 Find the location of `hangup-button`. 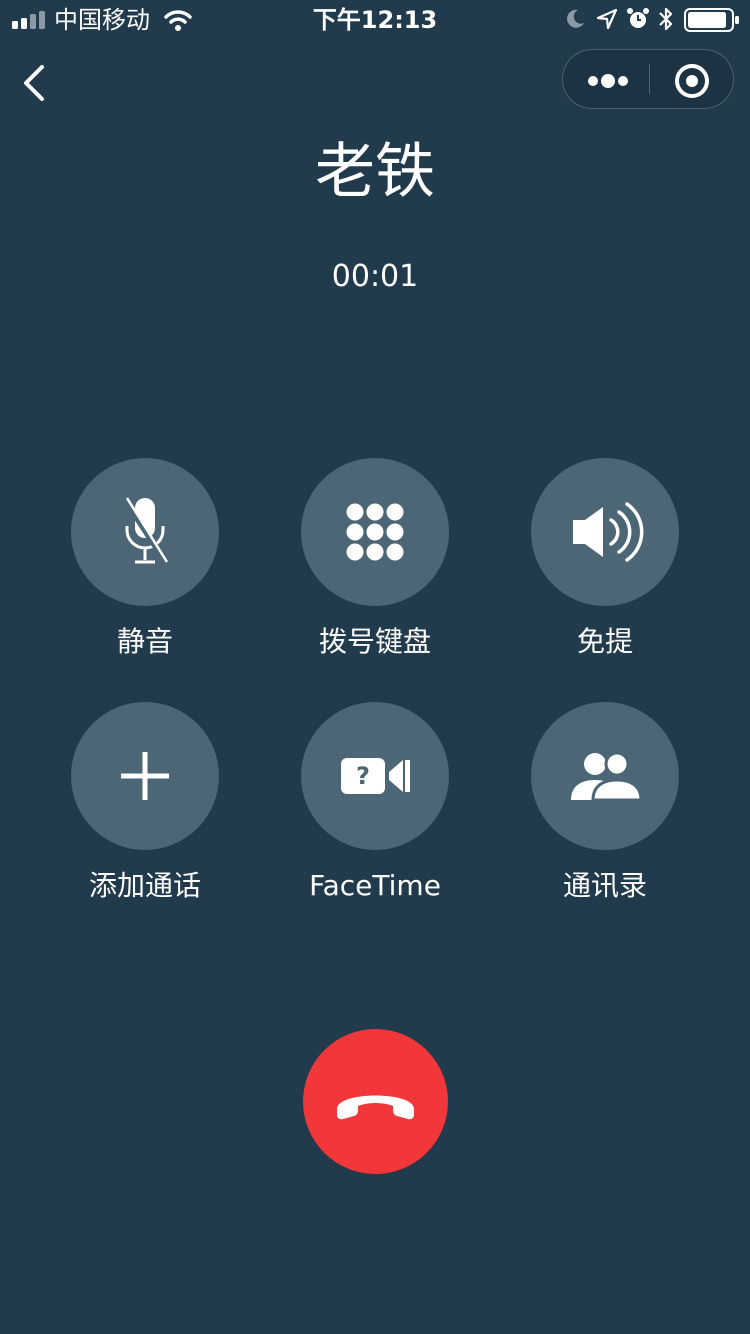

hangup-button is located at coordinates (375, 1101).